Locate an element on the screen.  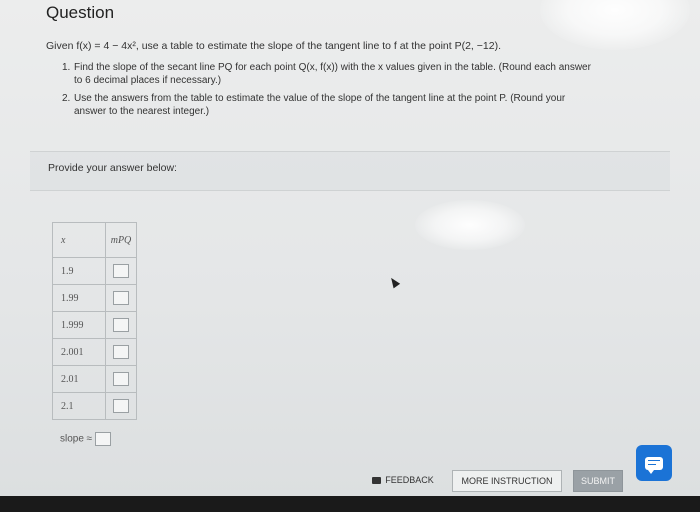
table-row: 1.9 is located at coordinates (94, 271).